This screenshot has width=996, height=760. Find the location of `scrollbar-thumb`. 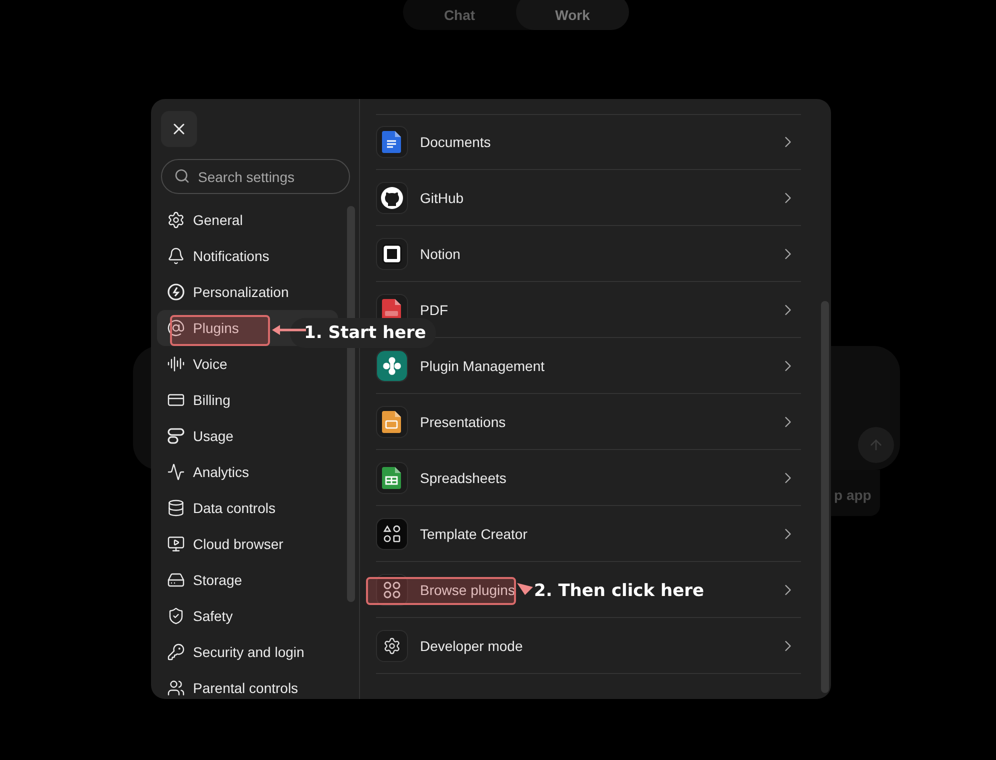

scrollbar-thumb is located at coordinates (825, 497).